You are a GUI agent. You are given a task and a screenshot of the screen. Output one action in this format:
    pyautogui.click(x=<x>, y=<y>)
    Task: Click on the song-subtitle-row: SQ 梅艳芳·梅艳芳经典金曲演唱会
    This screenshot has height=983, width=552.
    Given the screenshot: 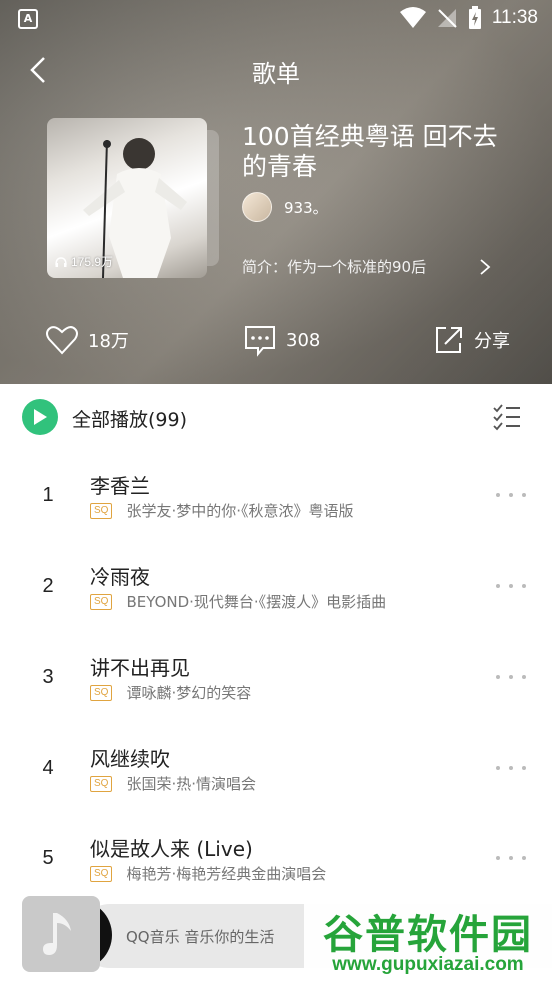 What is the action you would take?
    pyautogui.click(x=208, y=873)
    